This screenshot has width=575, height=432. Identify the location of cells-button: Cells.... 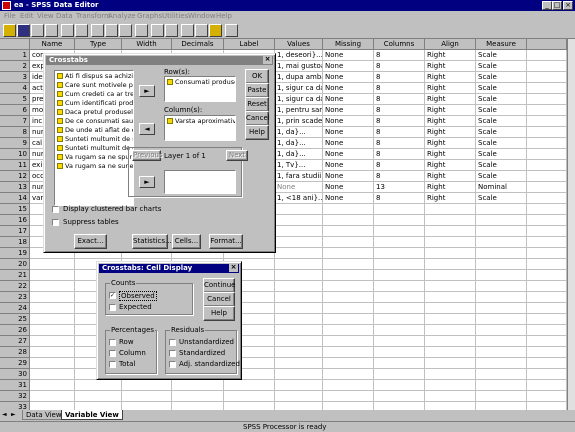
(186, 241).